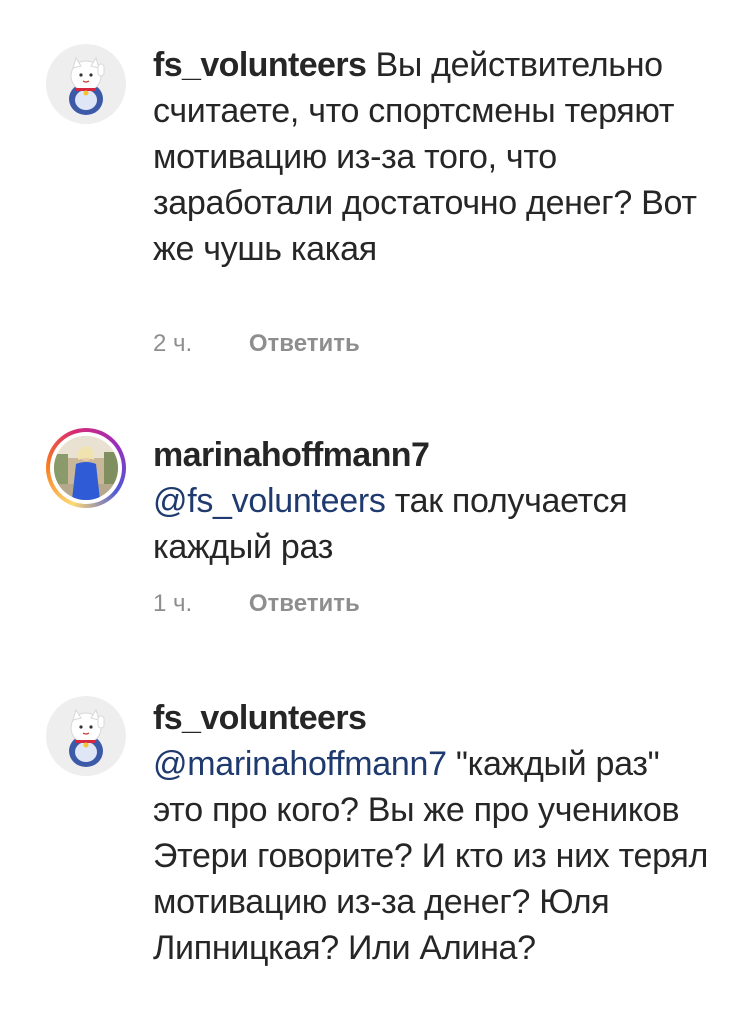 The height and width of the screenshot is (1009, 730). What do you see at coordinates (300, 764) in the screenshot?
I see `mention-link: @marinahoffmann7` at bounding box center [300, 764].